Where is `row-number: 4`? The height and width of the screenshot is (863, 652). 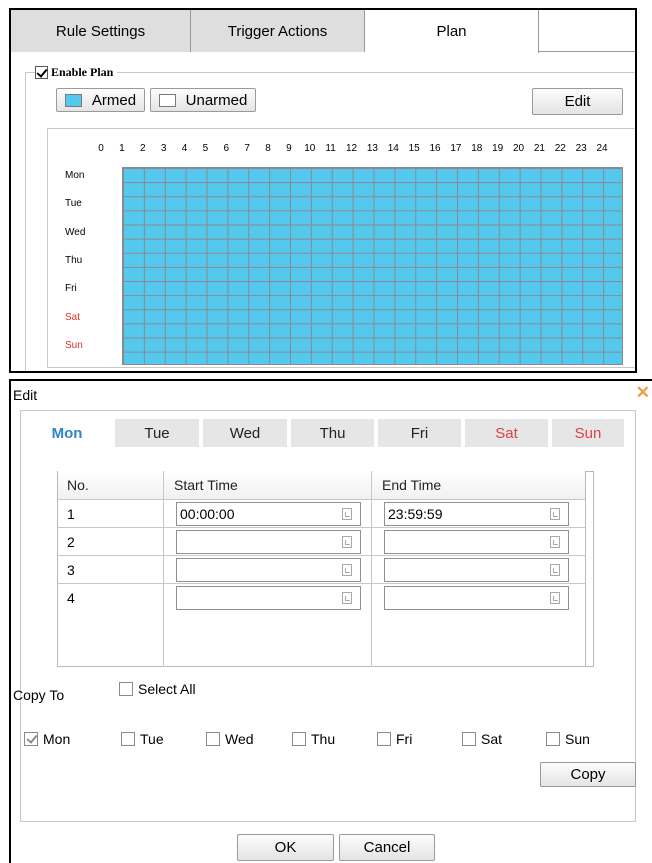 row-number: 4 is located at coordinates (71, 598).